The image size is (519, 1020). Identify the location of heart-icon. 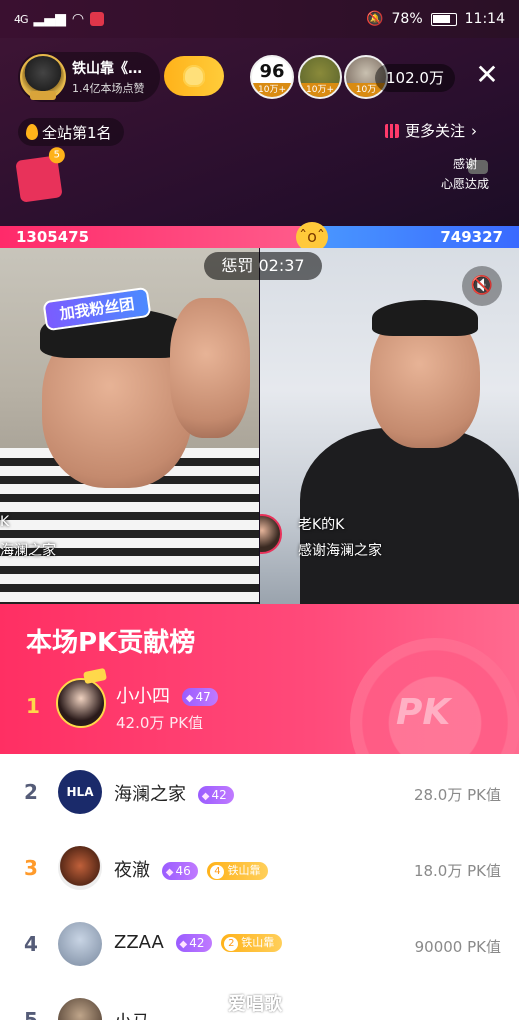
(194, 76).